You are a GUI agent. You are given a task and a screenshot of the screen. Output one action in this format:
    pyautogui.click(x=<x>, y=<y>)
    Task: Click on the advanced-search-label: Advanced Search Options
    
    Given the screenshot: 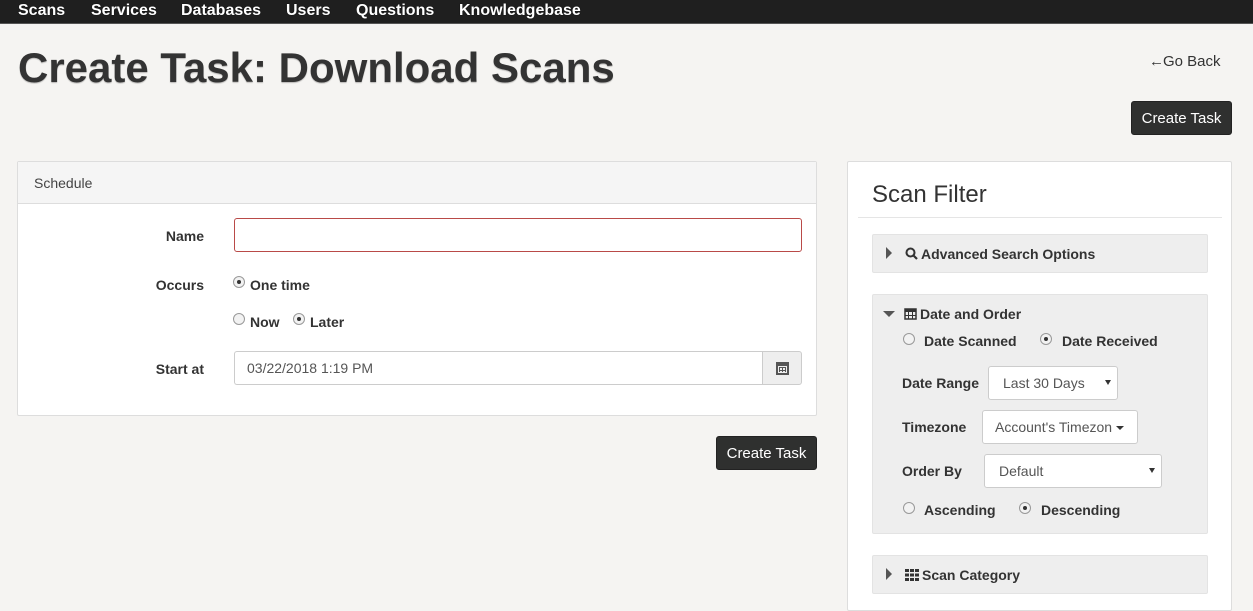 What is the action you would take?
    pyautogui.click(x=1008, y=254)
    